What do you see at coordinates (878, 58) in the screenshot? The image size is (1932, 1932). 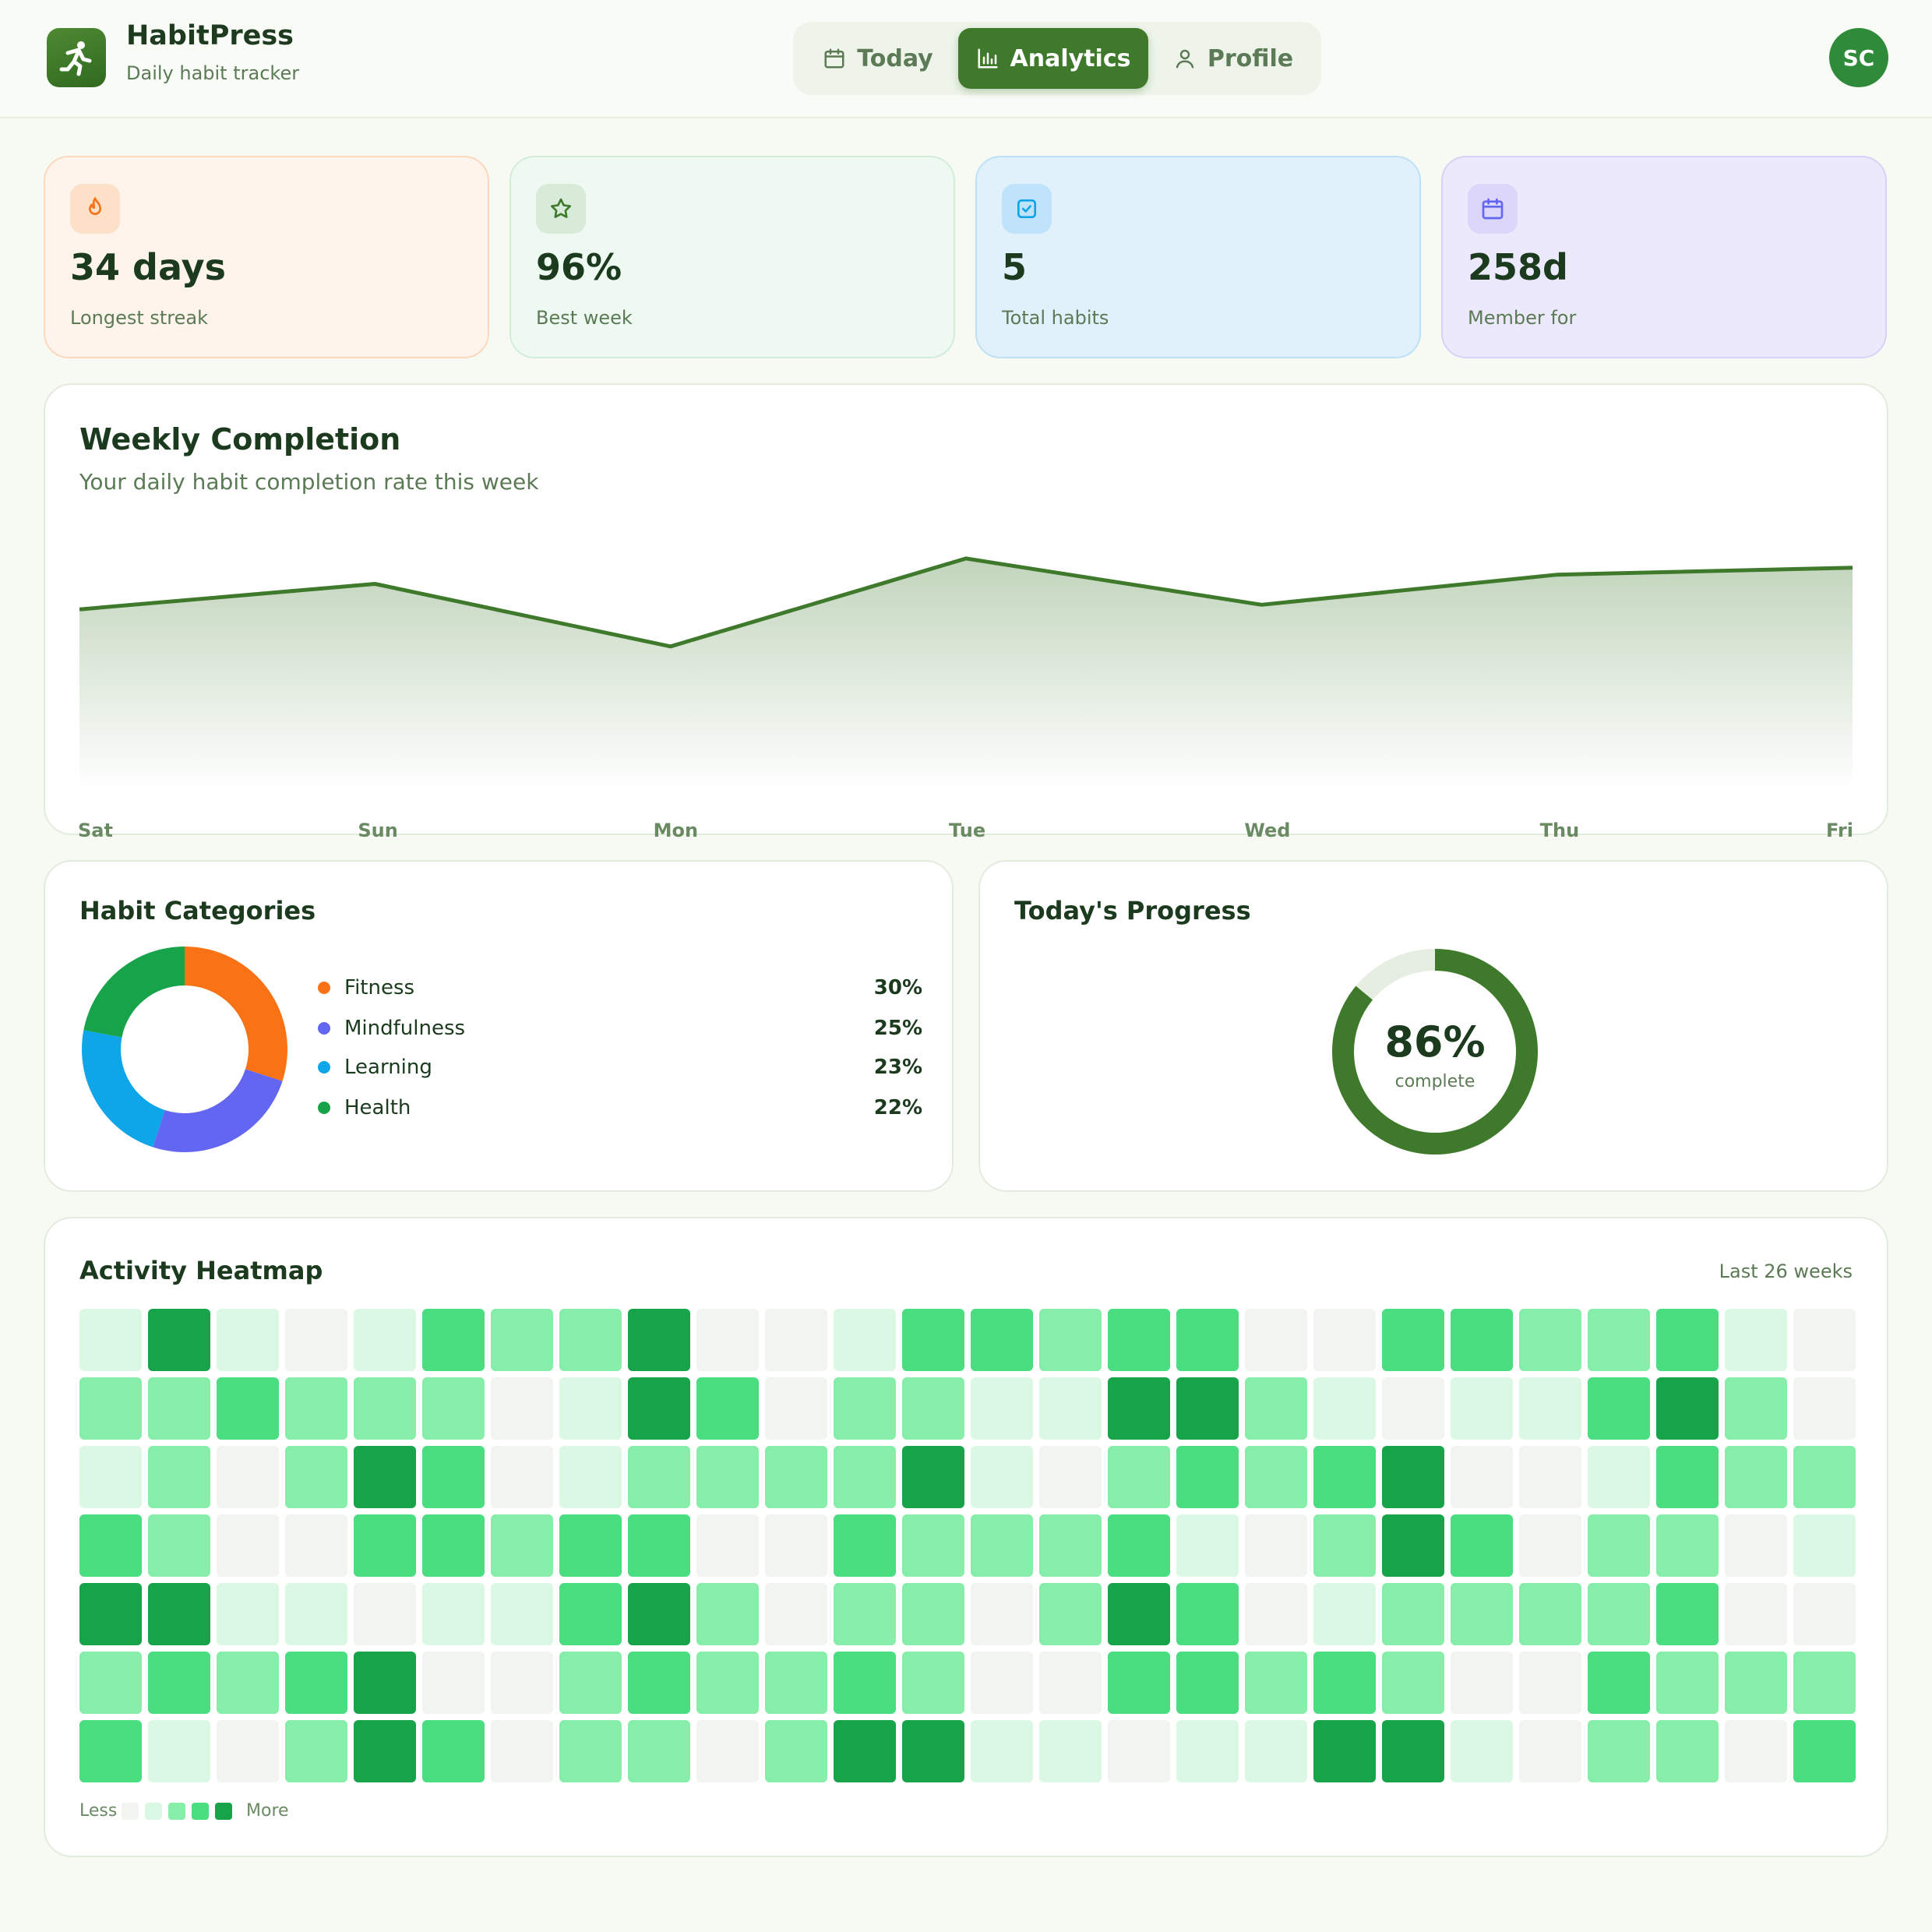 I see `tab-today: Today` at bounding box center [878, 58].